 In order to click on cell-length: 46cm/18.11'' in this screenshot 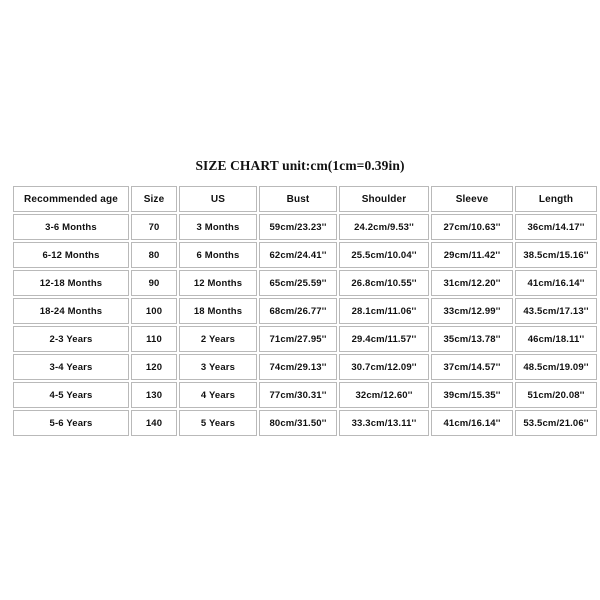, I will do `click(556, 339)`.